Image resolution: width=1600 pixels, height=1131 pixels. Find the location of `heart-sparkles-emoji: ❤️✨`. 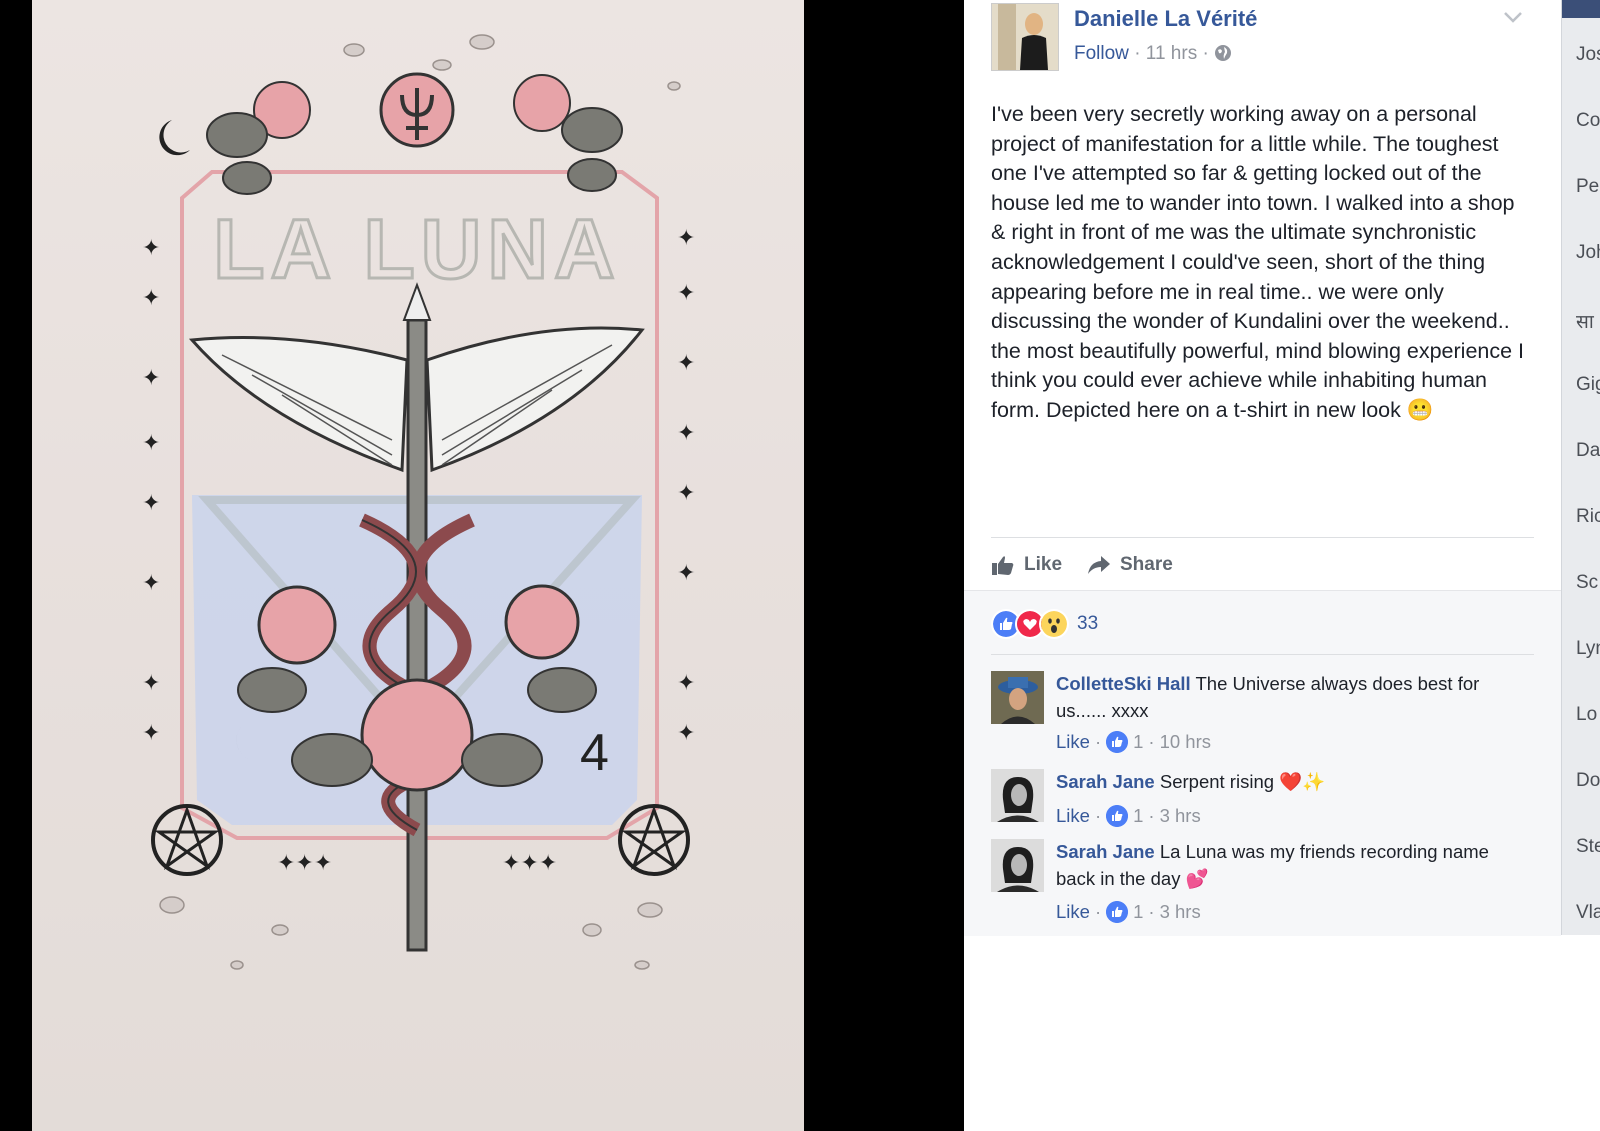

heart-sparkles-emoji: ❤️✨ is located at coordinates (1302, 781).